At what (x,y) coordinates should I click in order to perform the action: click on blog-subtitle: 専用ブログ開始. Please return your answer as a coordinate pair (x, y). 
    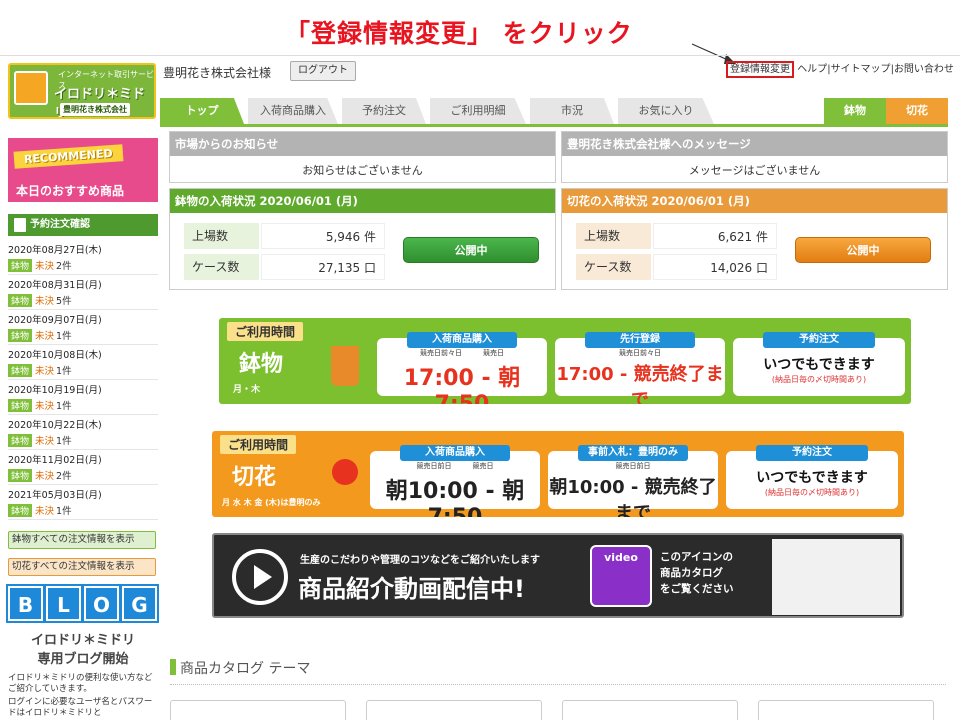
    Looking at the image, I should click on (83, 659).